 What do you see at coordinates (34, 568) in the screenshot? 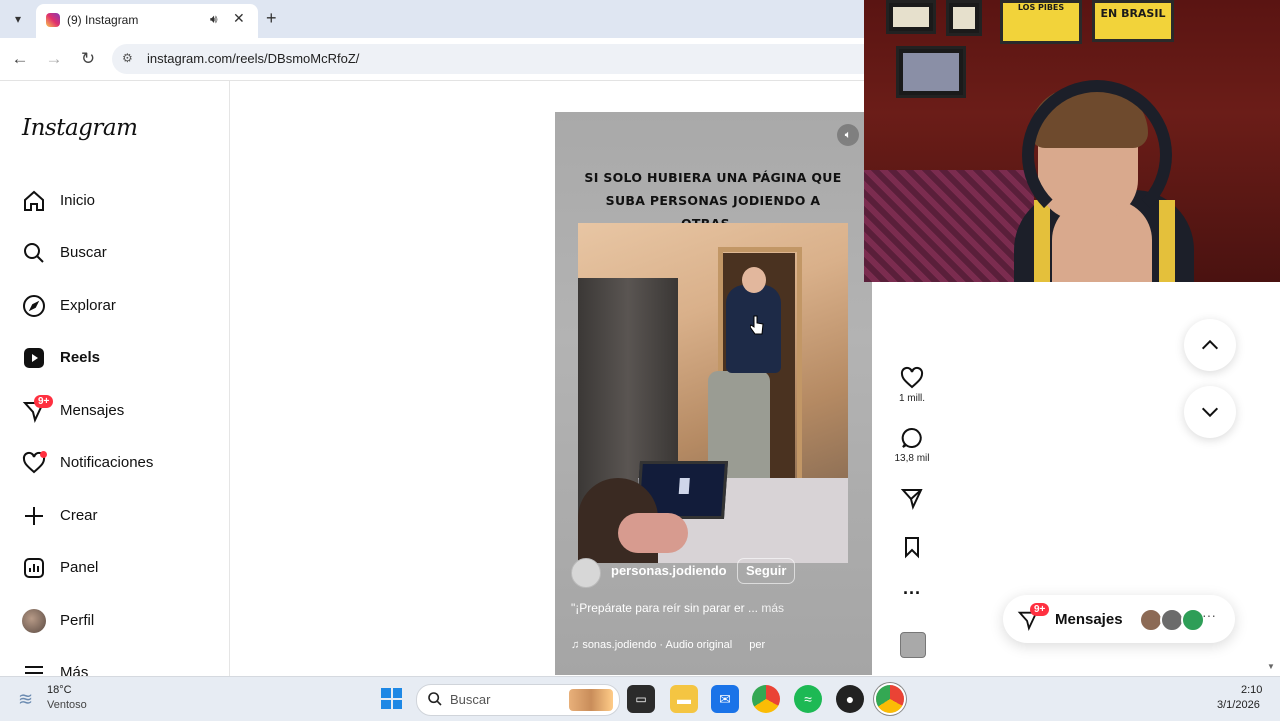
I see `chart-icon` at bounding box center [34, 568].